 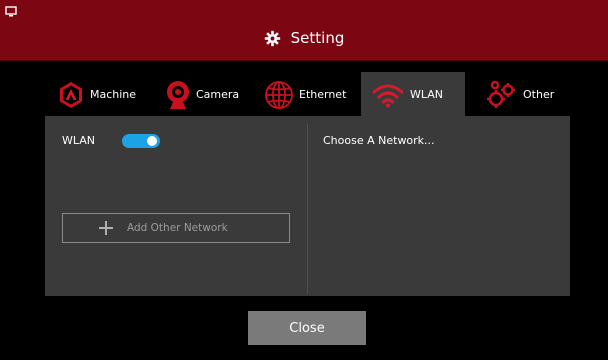 I want to click on tab-camera: Camera, so click(x=202, y=94).